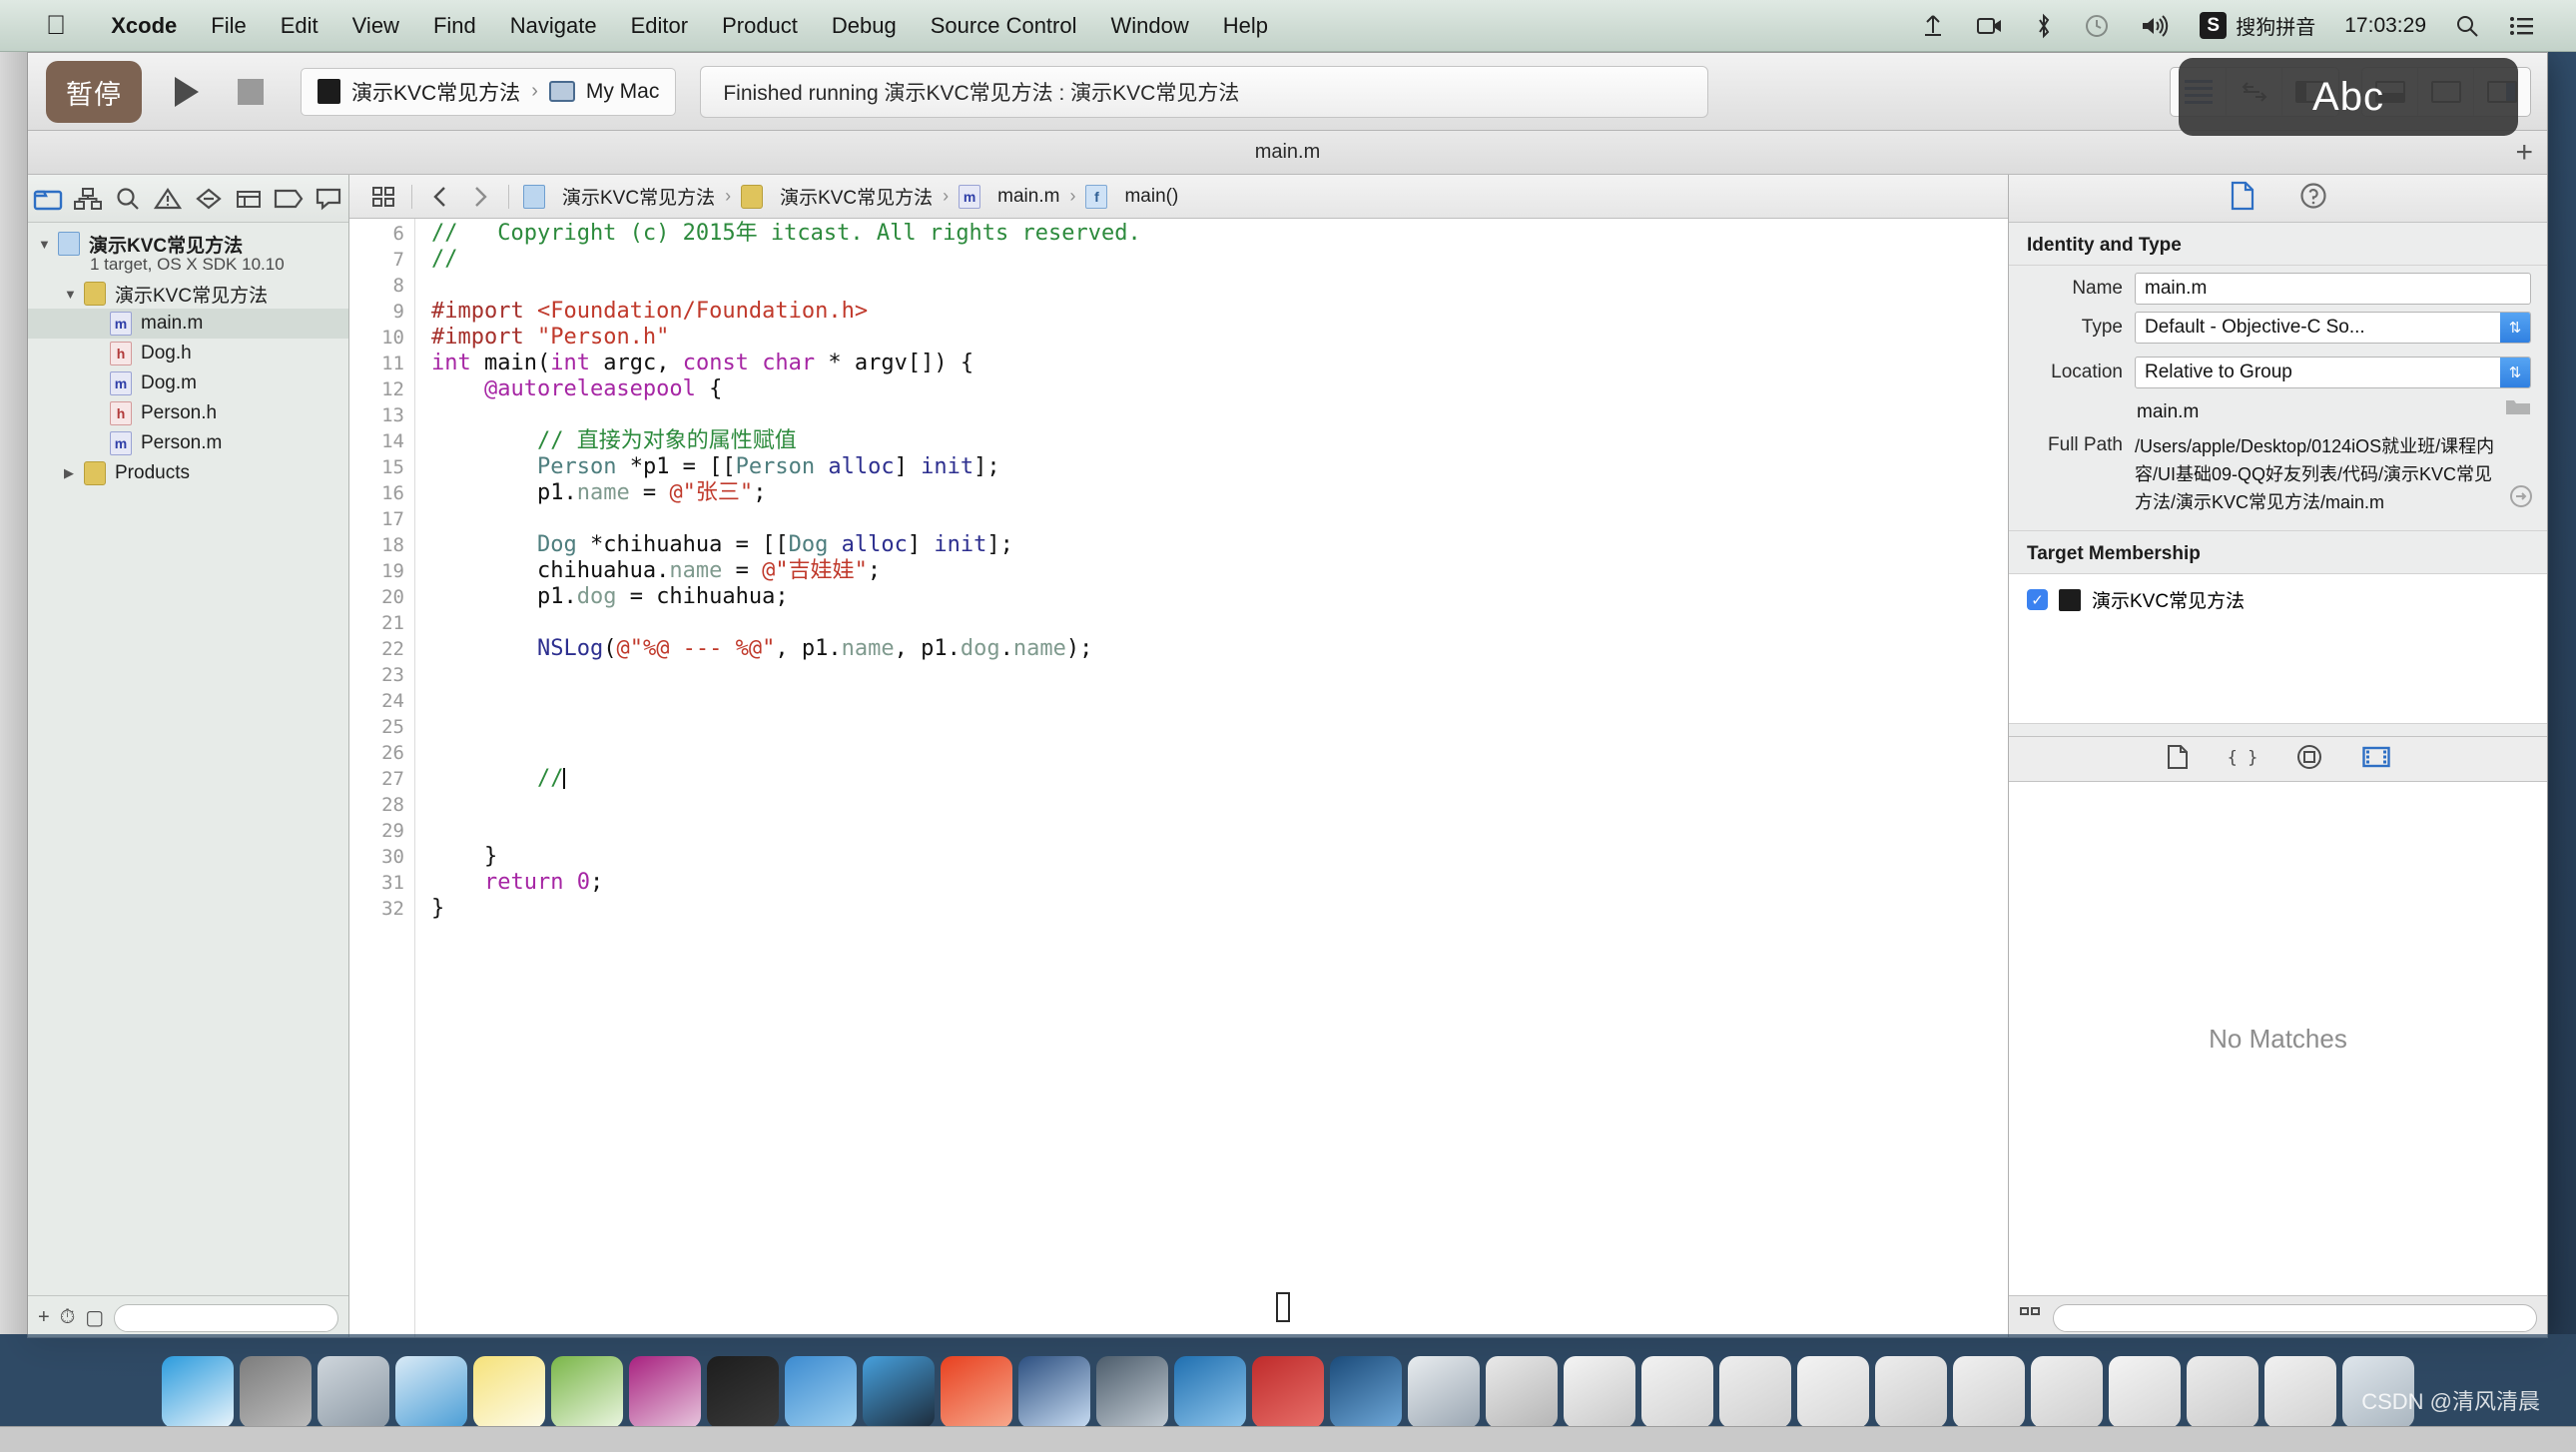 The height and width of the screenshot is (1452, 2576). Describe the element at coordinates (2333, 328) in the screenshot. I see `type-popup: Default - Objective-C So... ⇅` at that location.